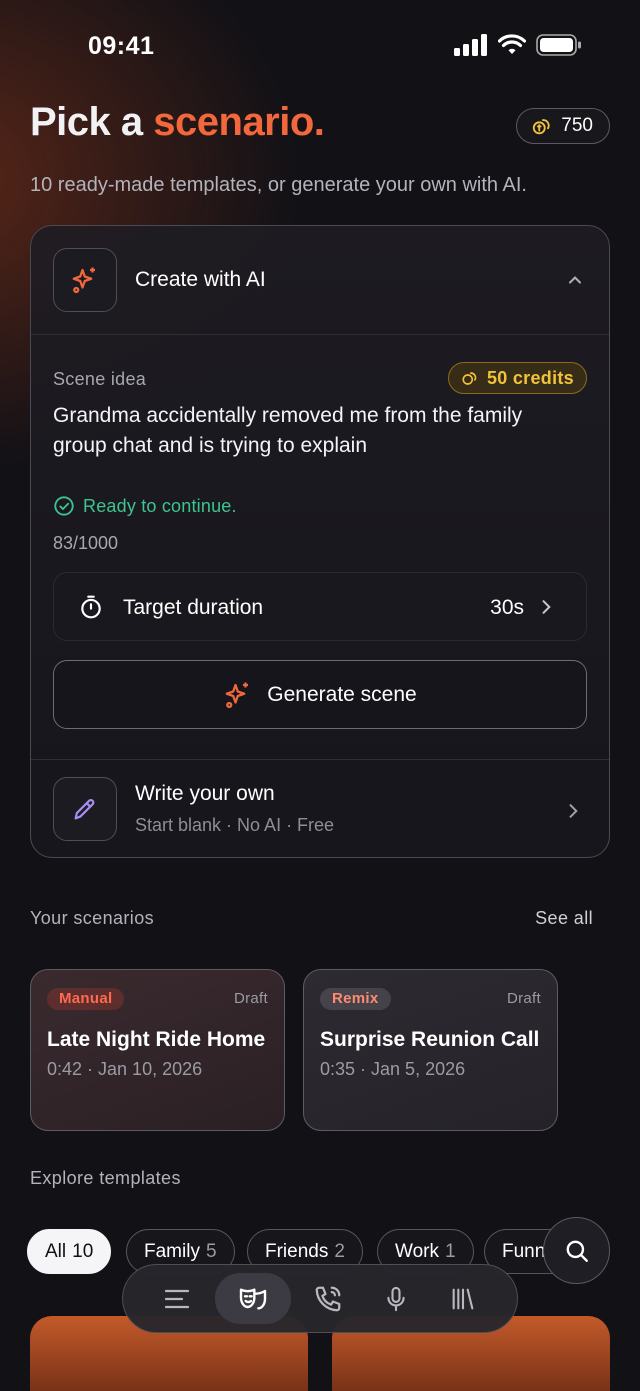 The image size is (640, 1391). Describe the element at coordinates (177, 122) in the screenshot. I see `page-title: Pick a scenario.` at that location.